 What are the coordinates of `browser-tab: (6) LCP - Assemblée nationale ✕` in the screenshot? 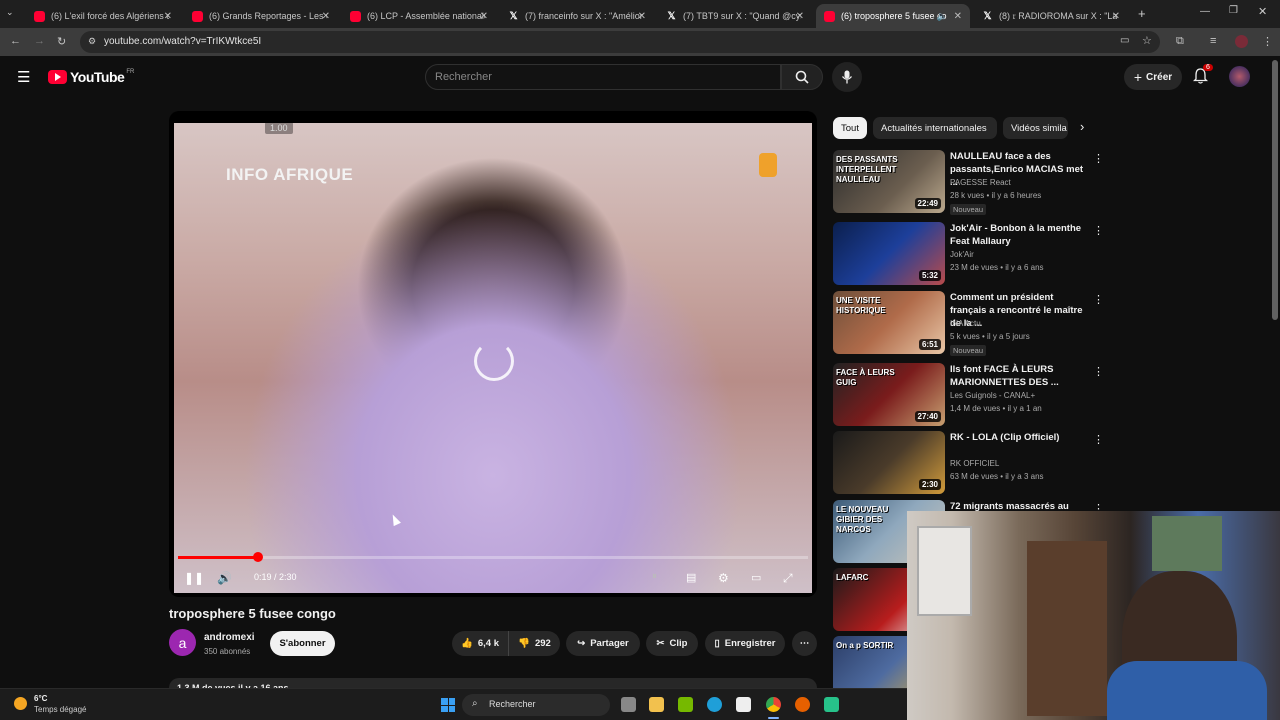 It's located at (419, 16).